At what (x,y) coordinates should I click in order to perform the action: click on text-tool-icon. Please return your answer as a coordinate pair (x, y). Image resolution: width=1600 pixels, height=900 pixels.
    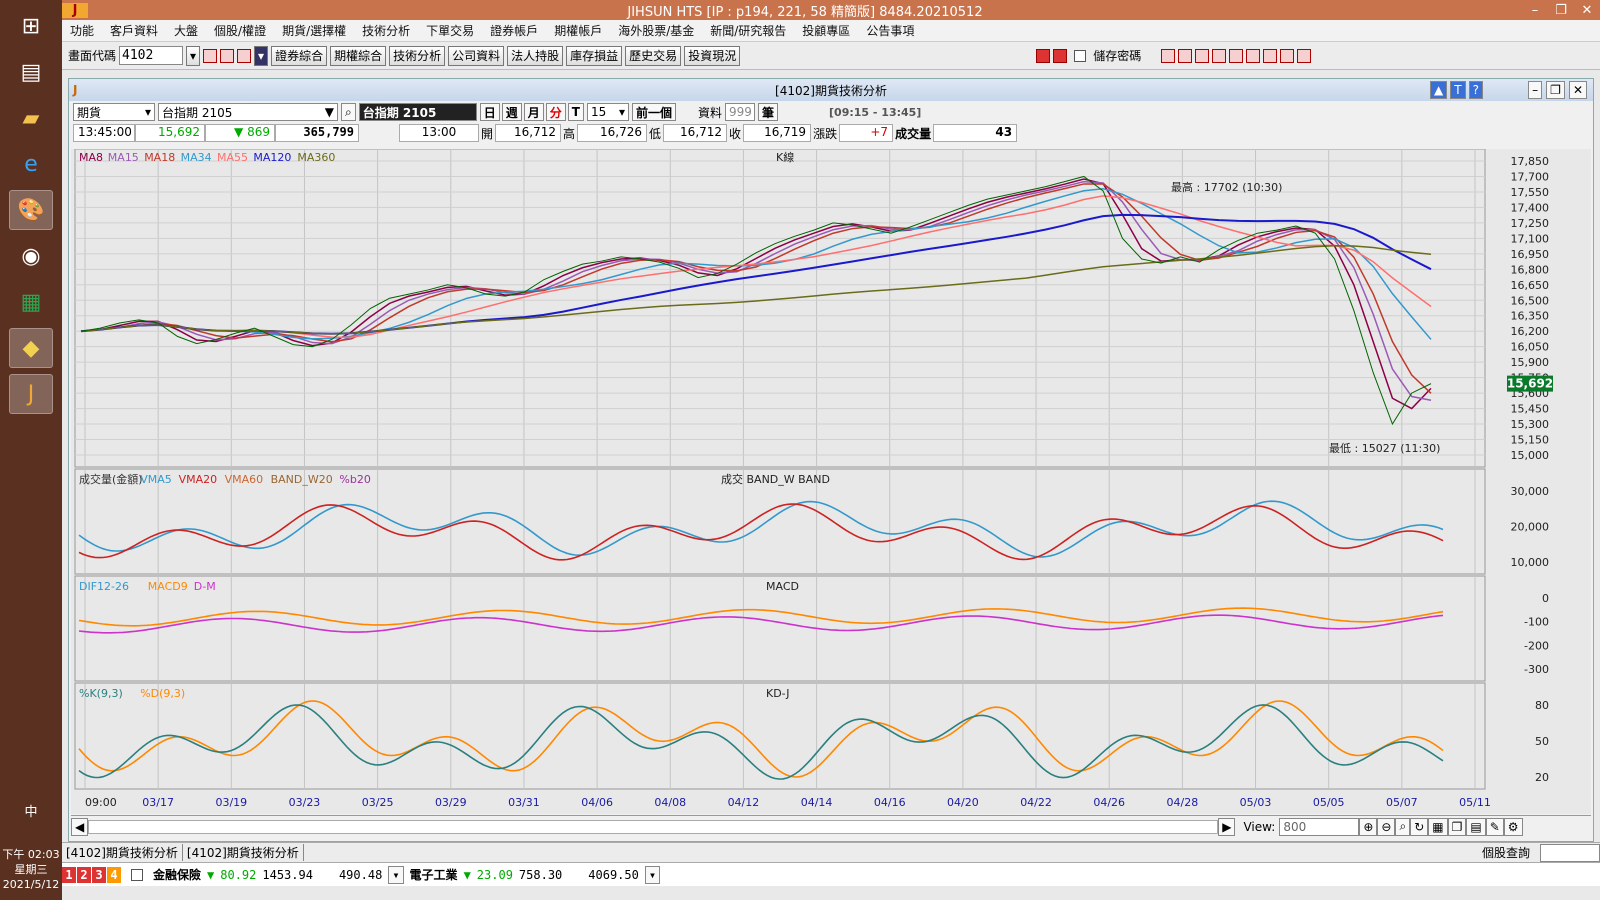
    Looking at the image, I should click on (1236, 55).